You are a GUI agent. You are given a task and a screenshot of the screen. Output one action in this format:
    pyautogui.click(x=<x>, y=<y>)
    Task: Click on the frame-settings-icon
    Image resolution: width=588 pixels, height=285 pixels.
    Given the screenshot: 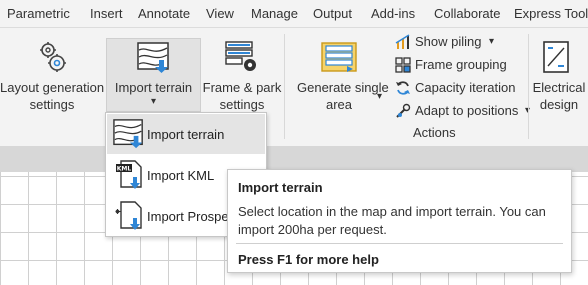 What is the action you would take?
    pyautogui.click(x=240, y=56)
    